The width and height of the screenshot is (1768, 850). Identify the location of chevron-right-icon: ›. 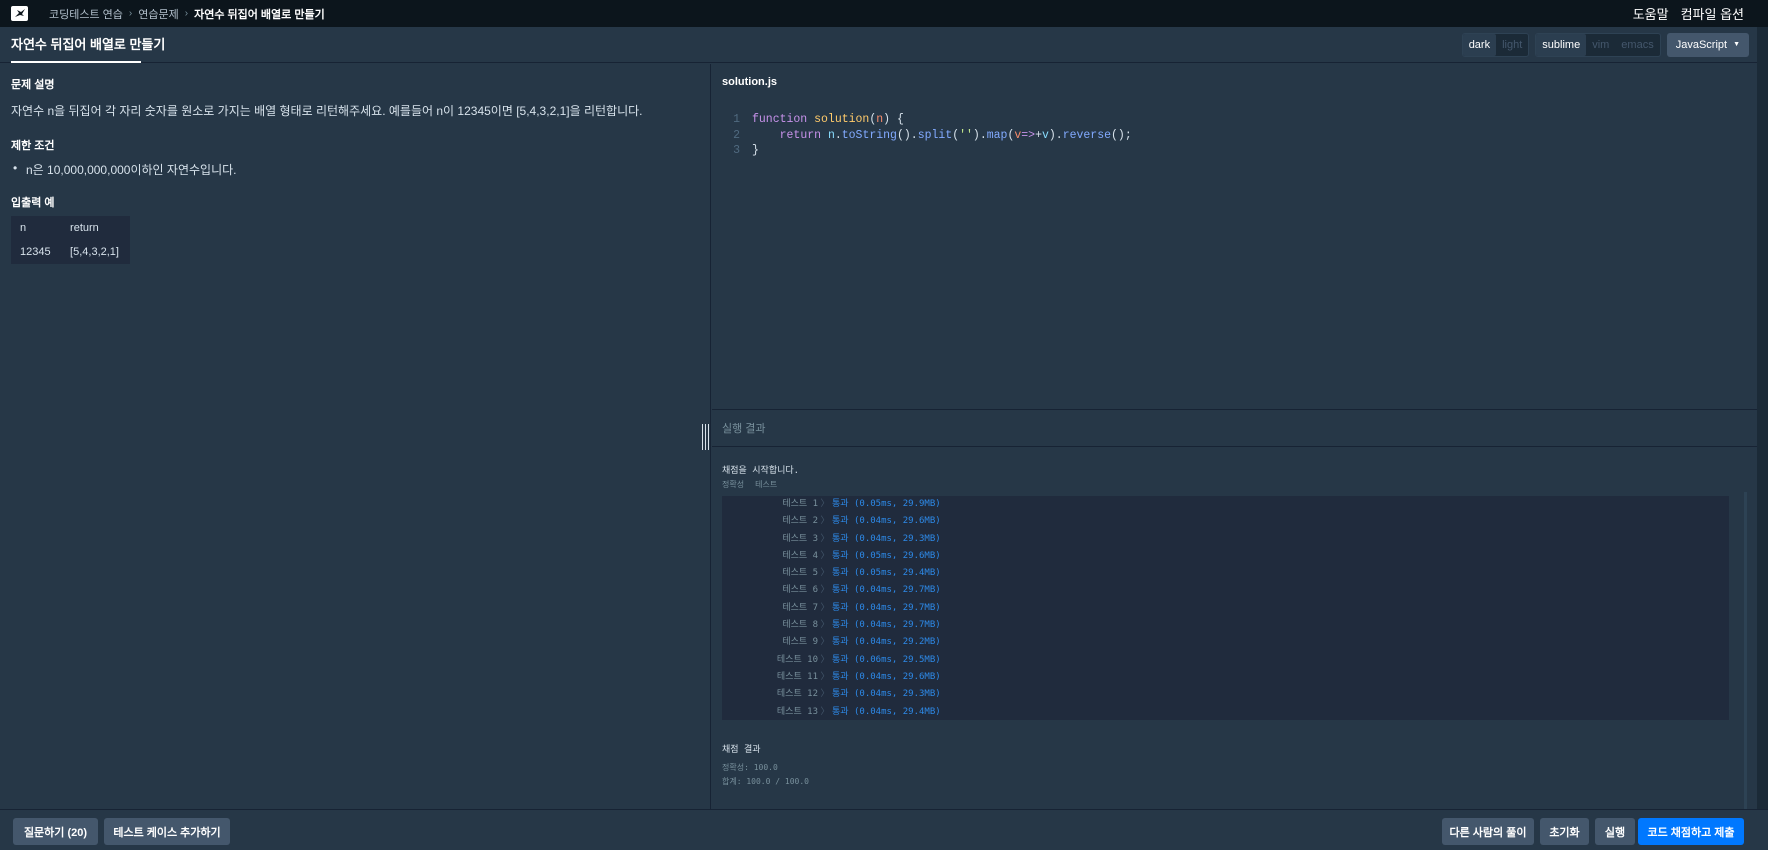
(186, 13).